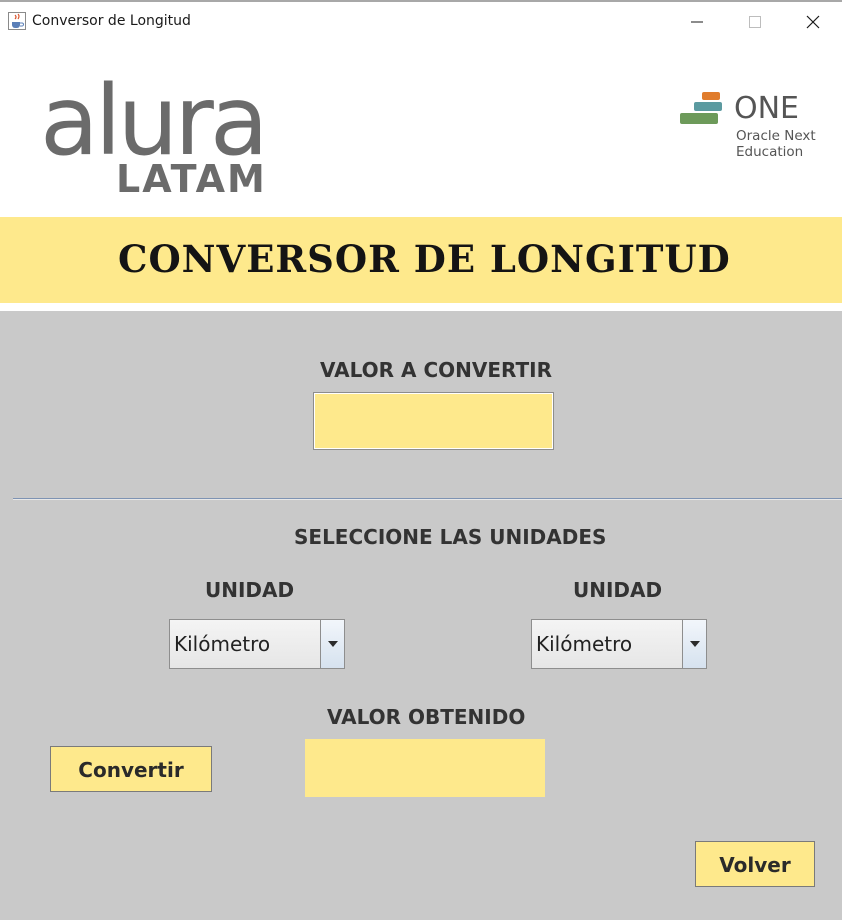  Describe the element at coordinates (427, 499) in the screenshot. I see `separator-highlight` at that location.